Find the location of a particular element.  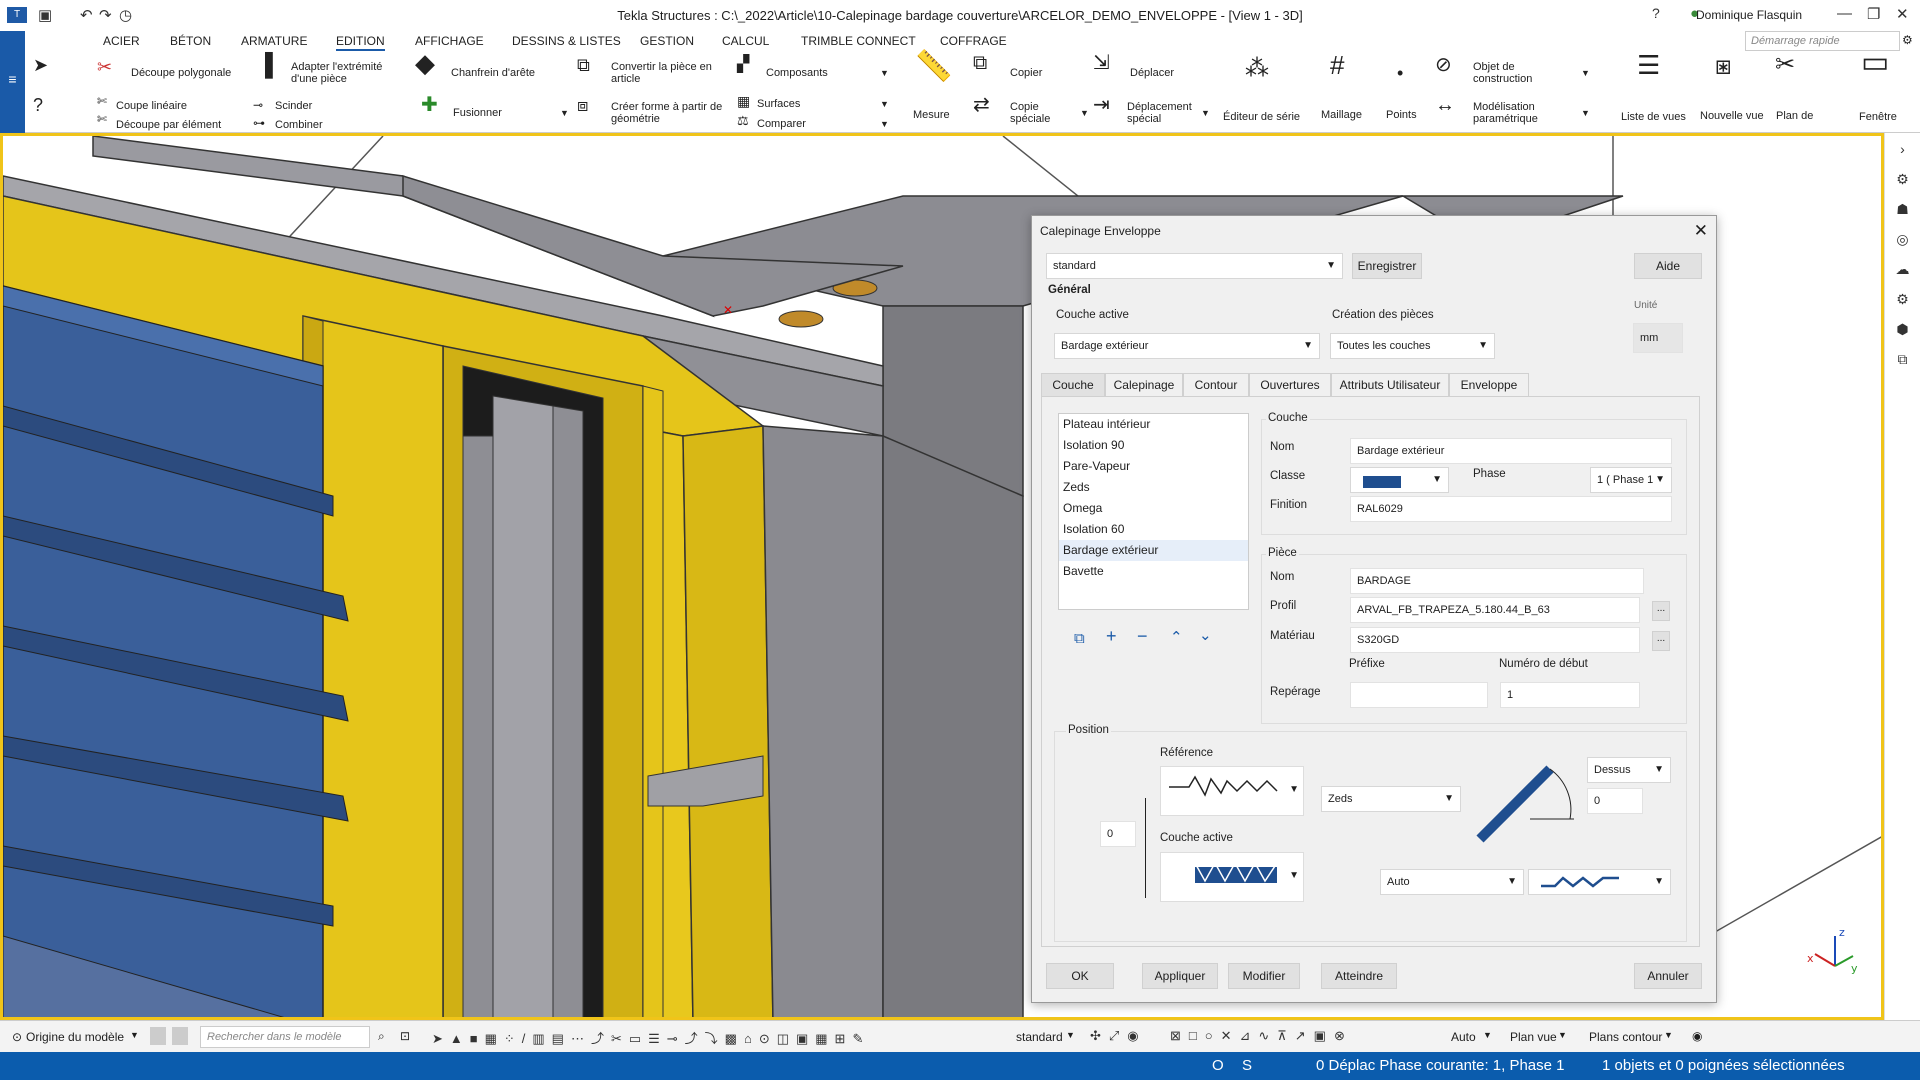

classe-select: ▼ is located at coordinates (1399, 480).